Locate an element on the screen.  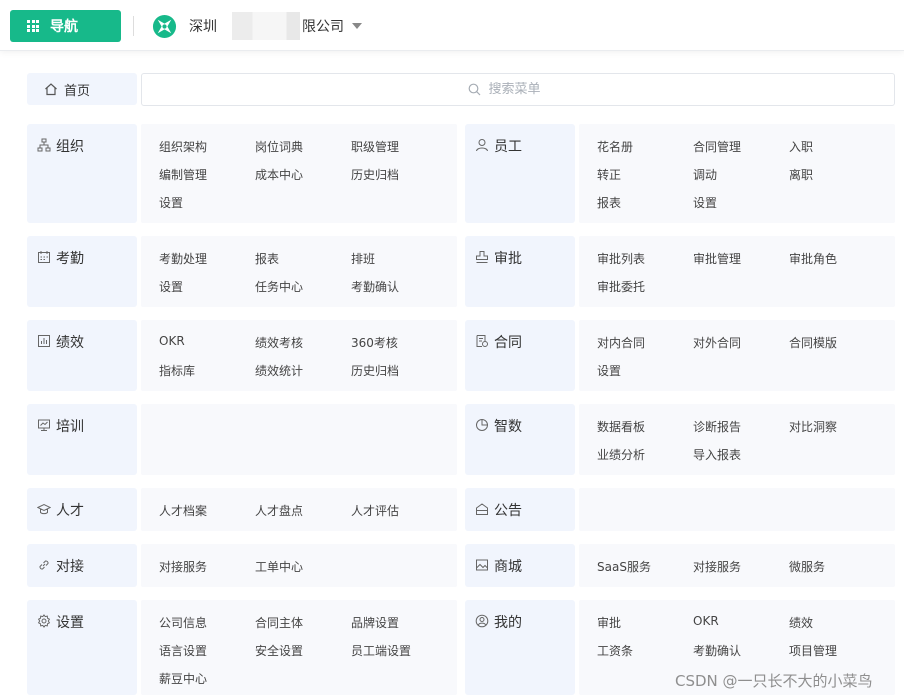
menu-item: 薪豆中心 is located at coordinates (183, 678).